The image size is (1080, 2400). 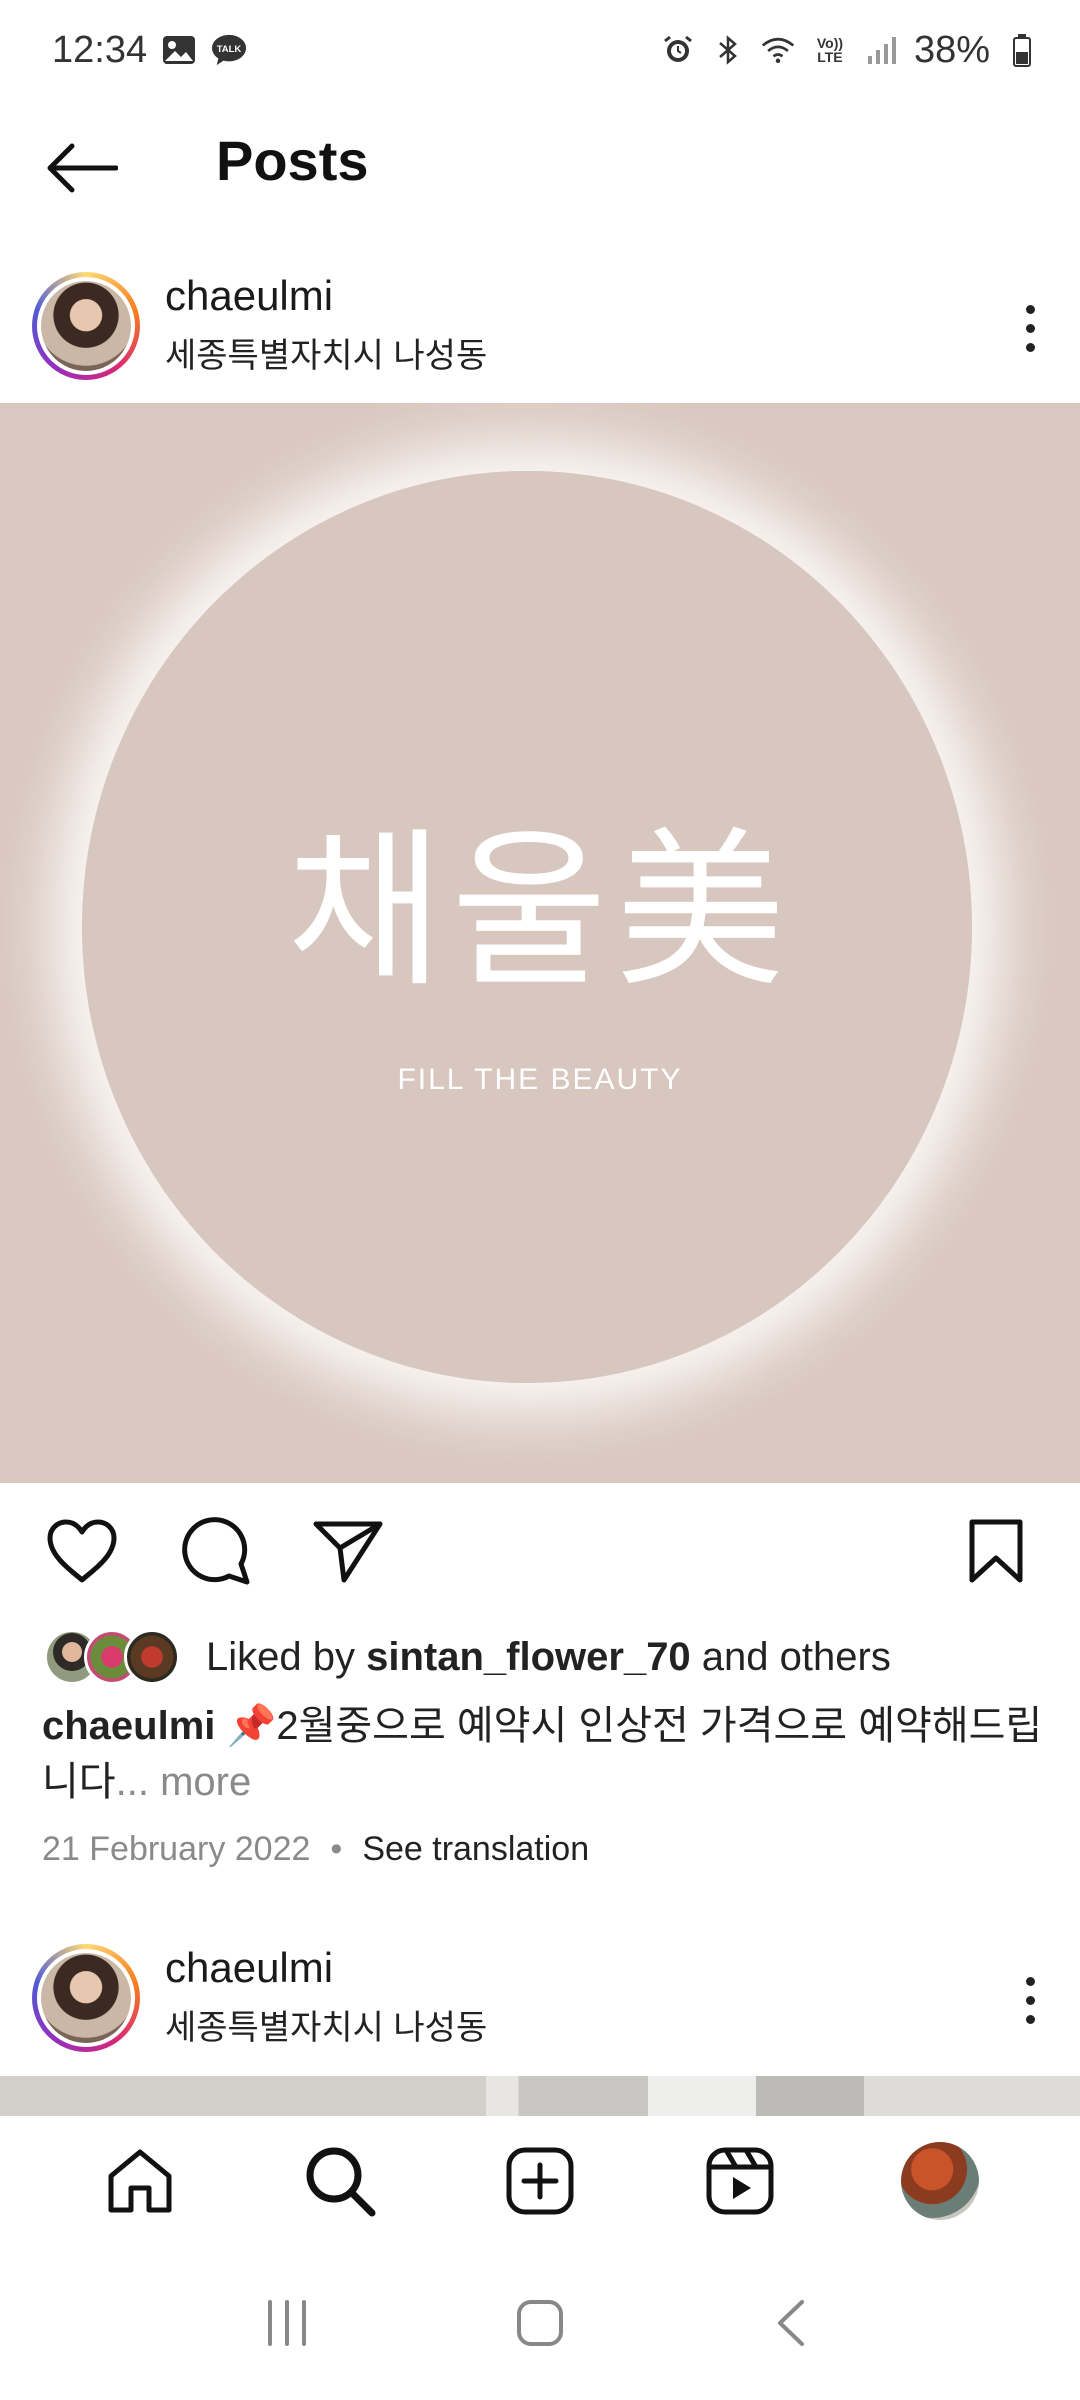 I want to click on signal-icon, so click(x=882, y=50).